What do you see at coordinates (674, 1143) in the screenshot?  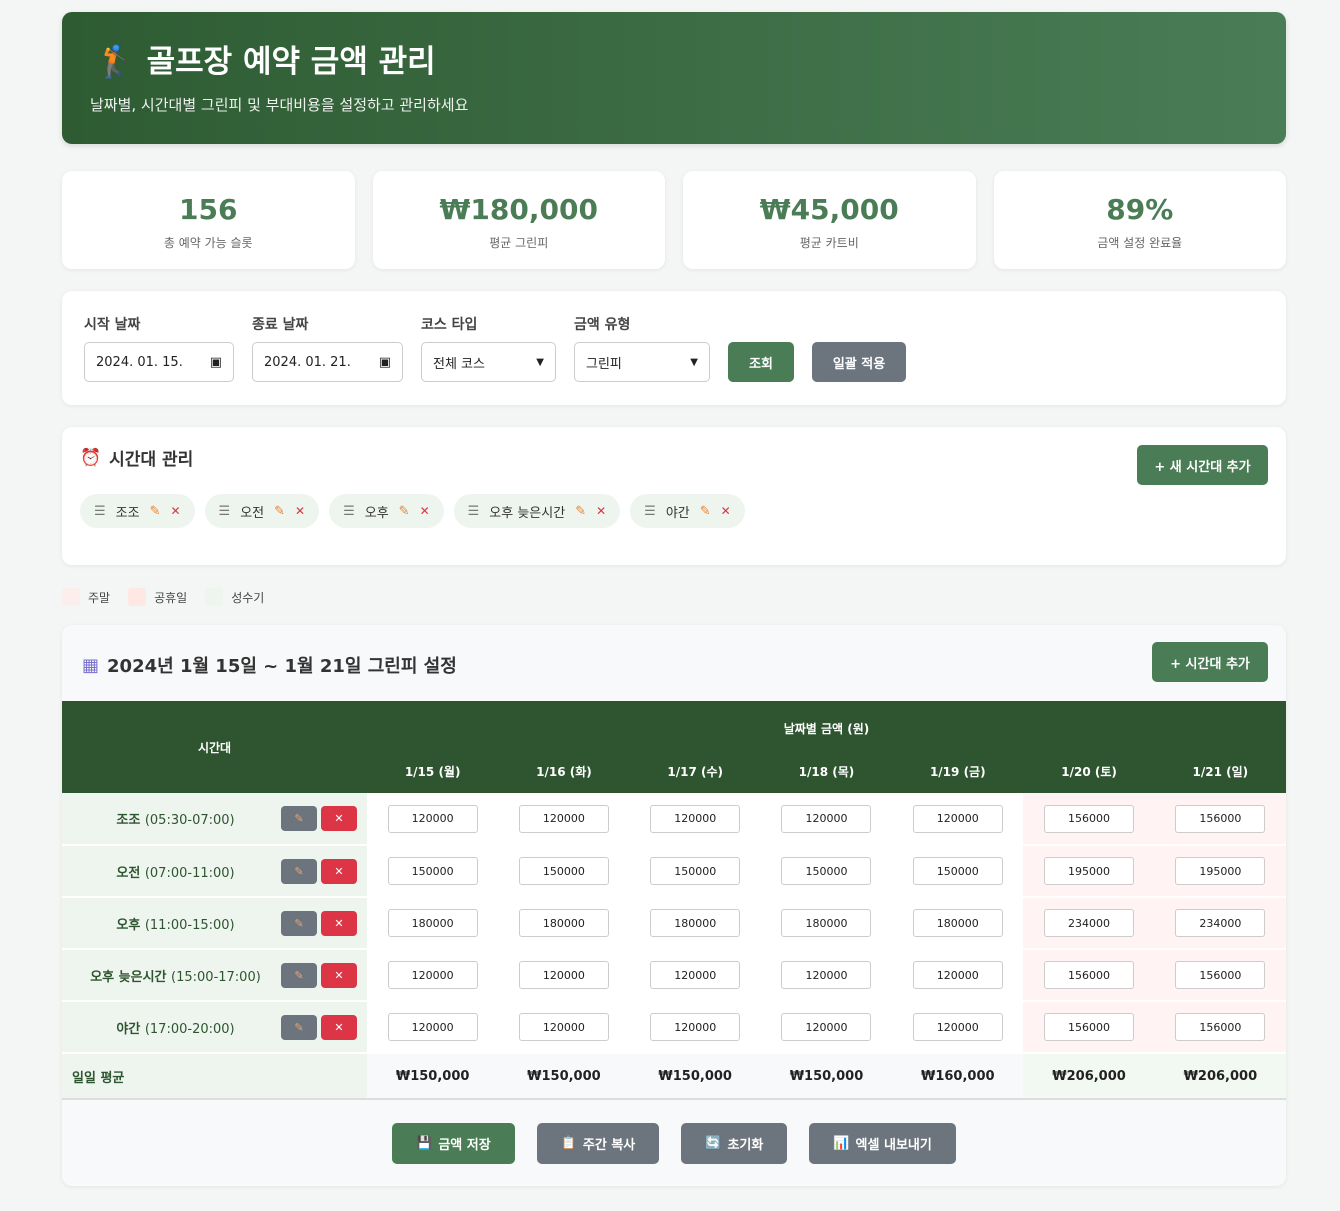 I see `action-bar: 💾 금액 저장 📋 주간 복사 🔄 초기화 📊 엑셀 내보내기` at bounding box center [674, 1143].